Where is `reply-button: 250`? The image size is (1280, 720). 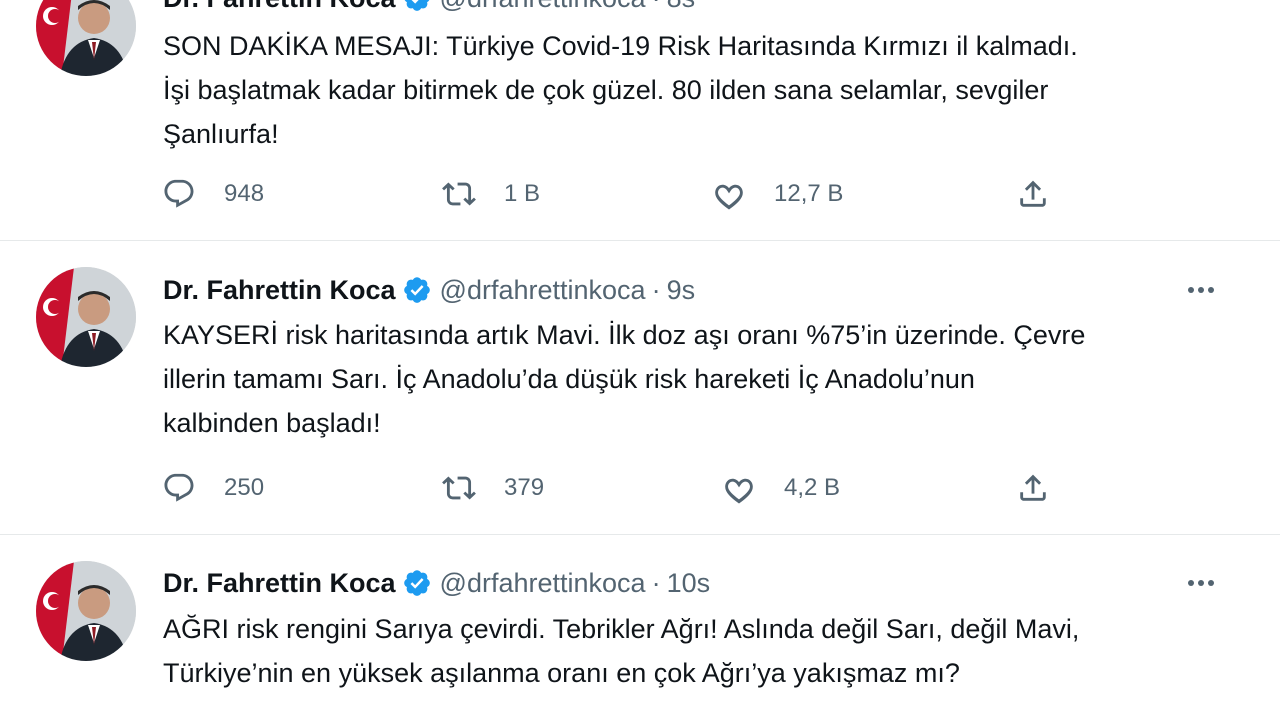
reply-button: 250 is located at coordinates (213, 488).